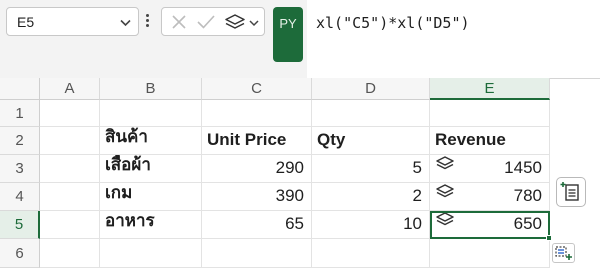 Image resolution: width=600 pixels, height=268 pixels. Describe the element at coordinates (257, 197) in the screenshot. I see `cell-c4: 390` at that location.